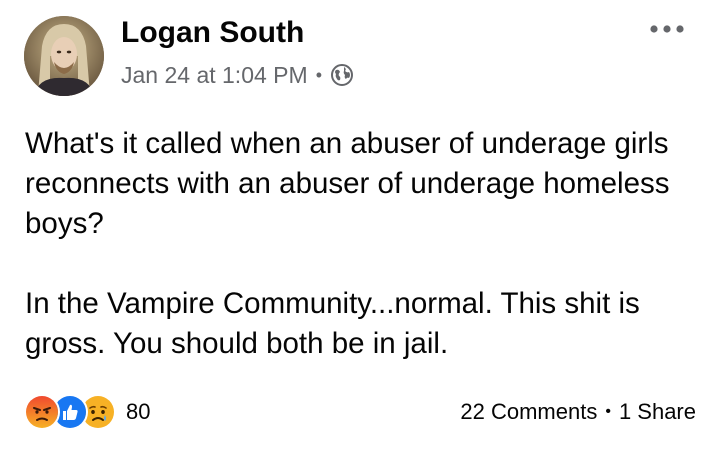  I want to click on globe-icon, so click(342, 75).